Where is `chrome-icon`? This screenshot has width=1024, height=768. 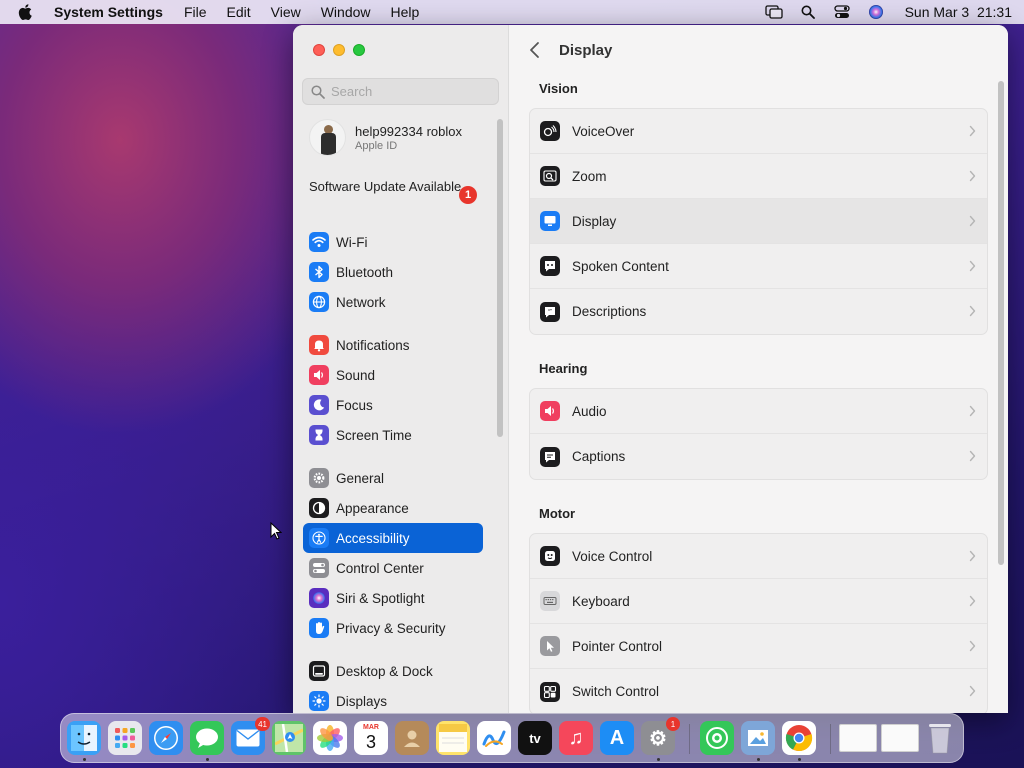 chrome-icon is located at coordinates (799, 738).